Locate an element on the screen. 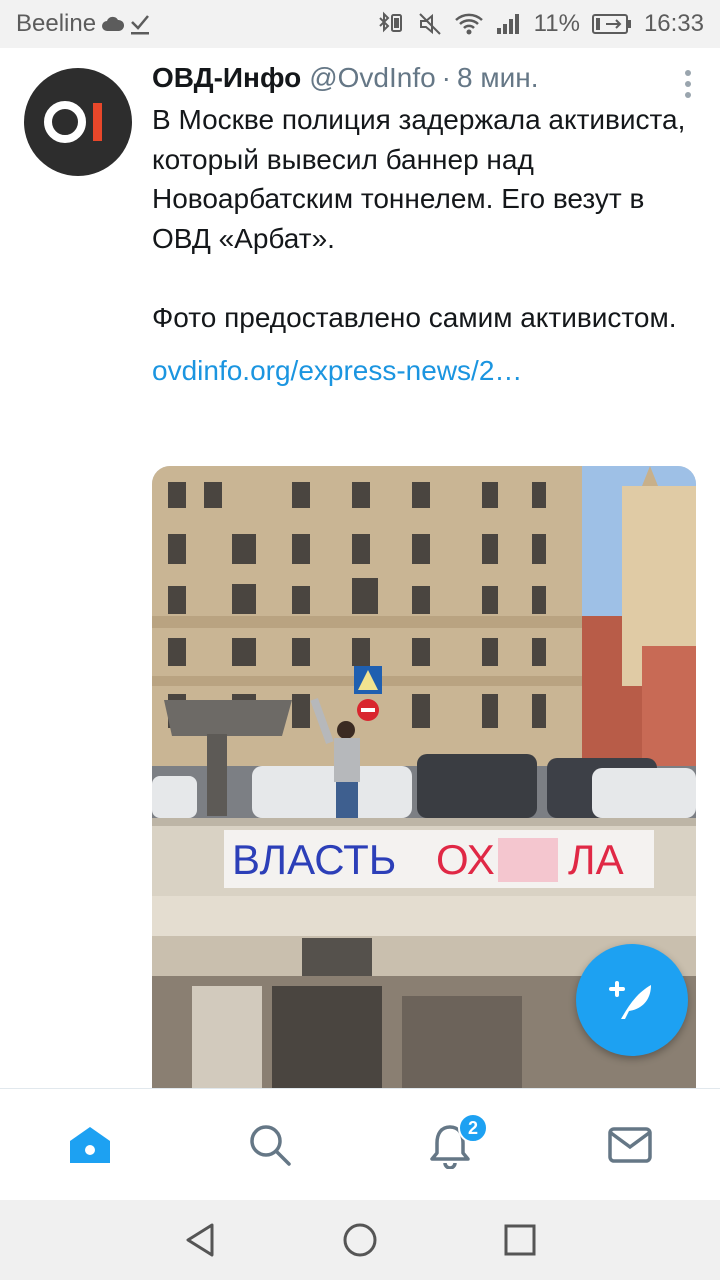 The height and width of the screenshot is (1280, 720). compose-feather-icon is located at coordinates (630, 1000).